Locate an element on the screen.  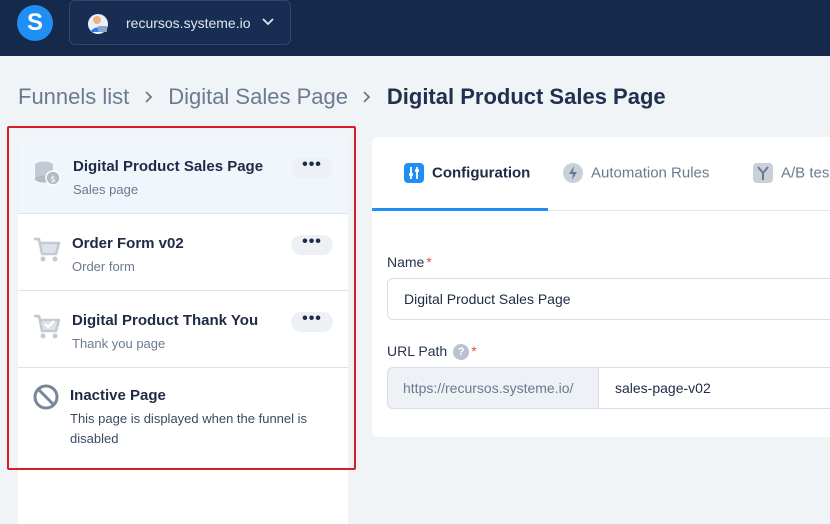
tab-label: Automation Rules is located at coordinates (650, 173).